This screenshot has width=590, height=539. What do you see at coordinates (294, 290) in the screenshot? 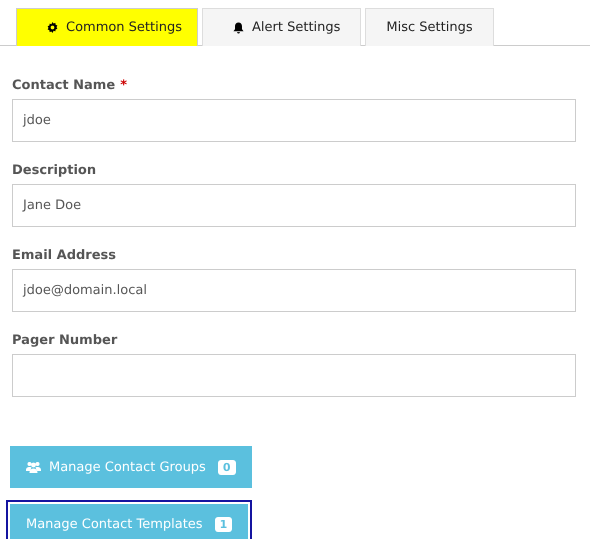
I see `input-field: jdoe@domain.local` at bounding box center [294, 290].